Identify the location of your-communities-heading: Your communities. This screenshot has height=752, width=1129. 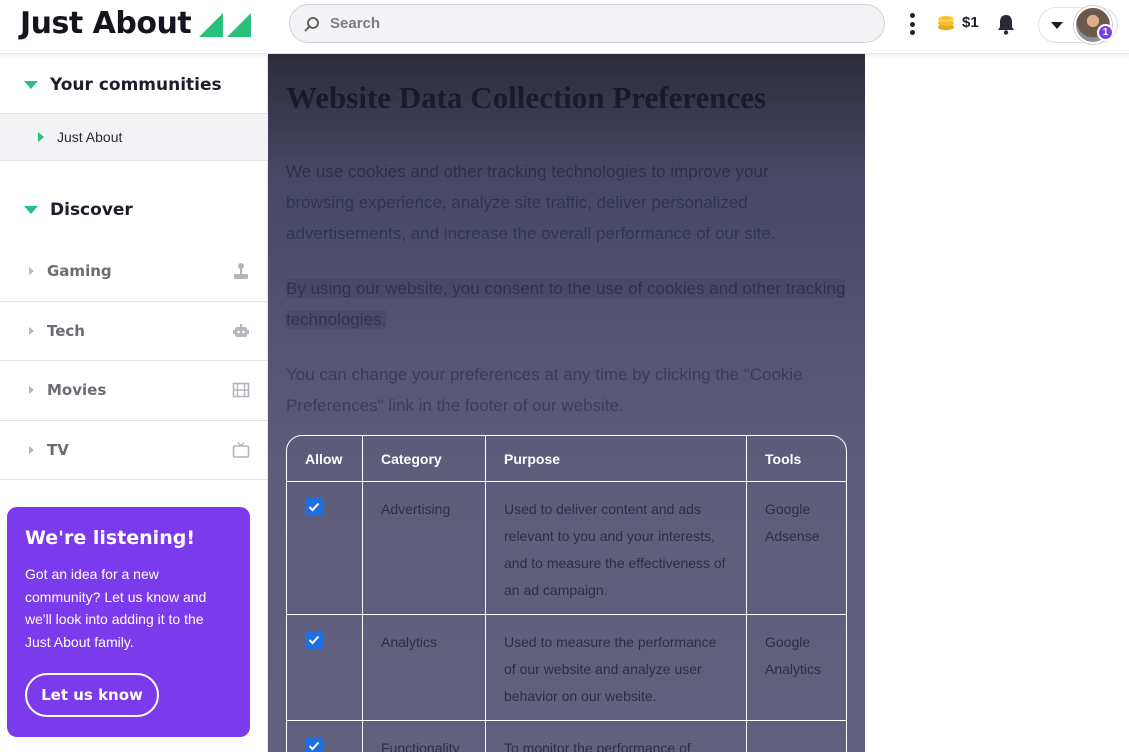
(111, 85).